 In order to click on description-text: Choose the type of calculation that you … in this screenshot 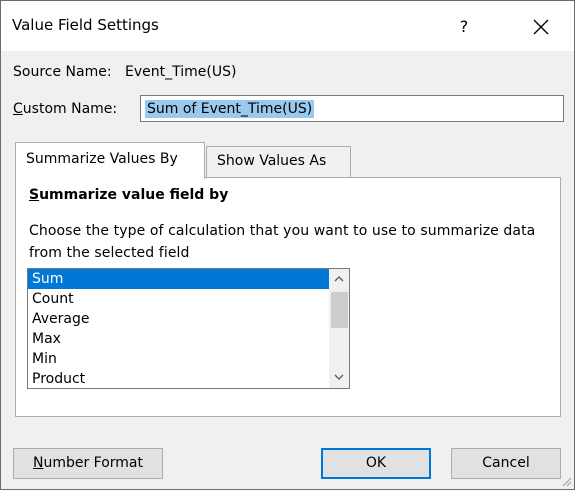, I will do `click(282, 242)`.